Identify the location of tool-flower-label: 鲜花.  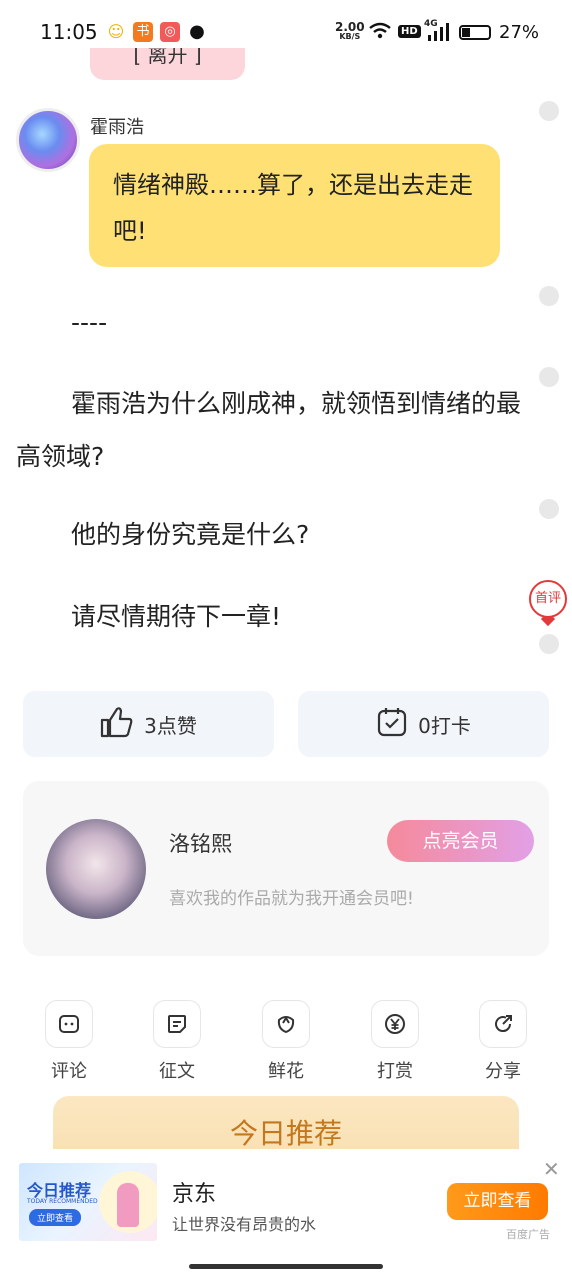
(286, 1071).